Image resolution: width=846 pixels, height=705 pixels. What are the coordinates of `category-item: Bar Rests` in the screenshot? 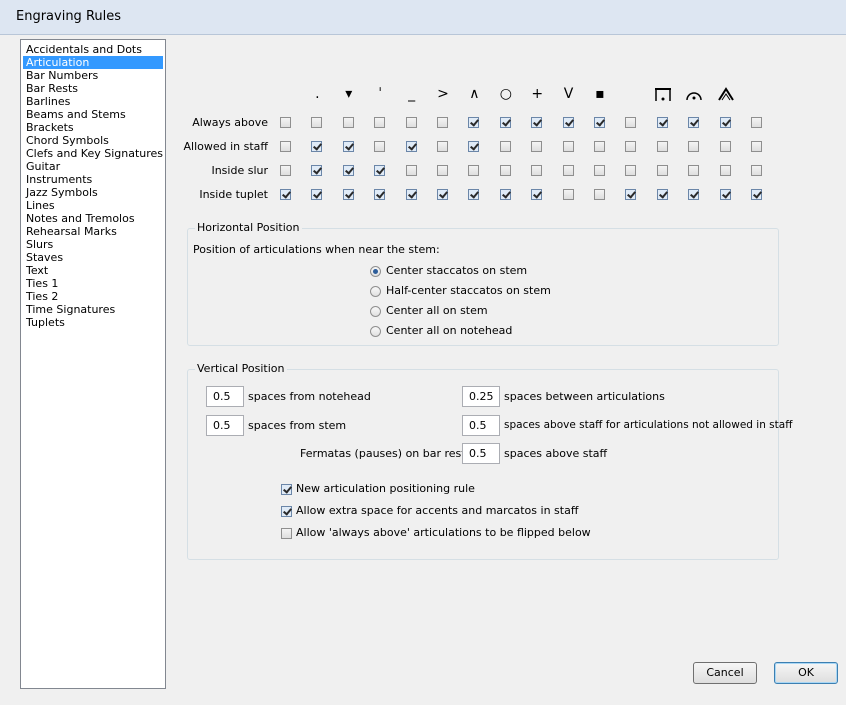 It's located at (93, 88).